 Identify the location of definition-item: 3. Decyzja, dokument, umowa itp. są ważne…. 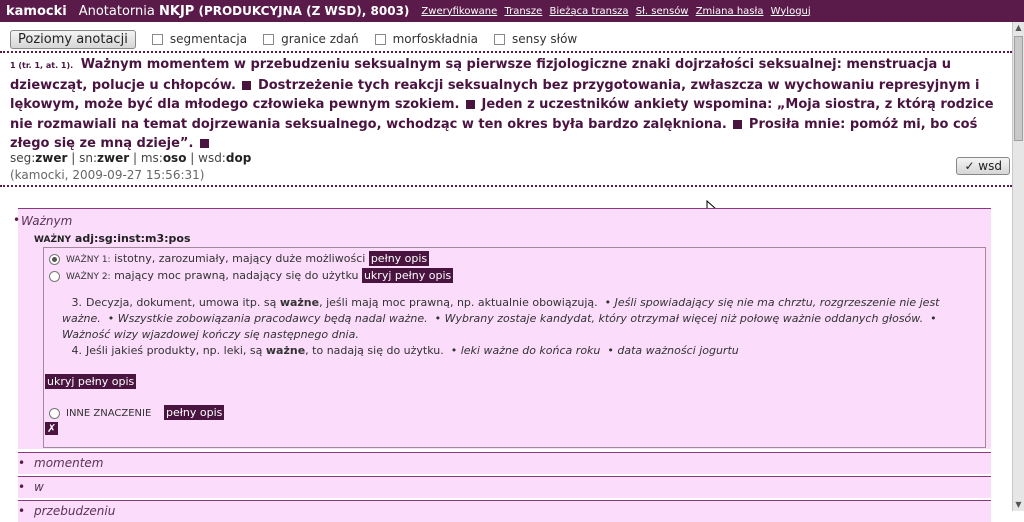
(501, 318).